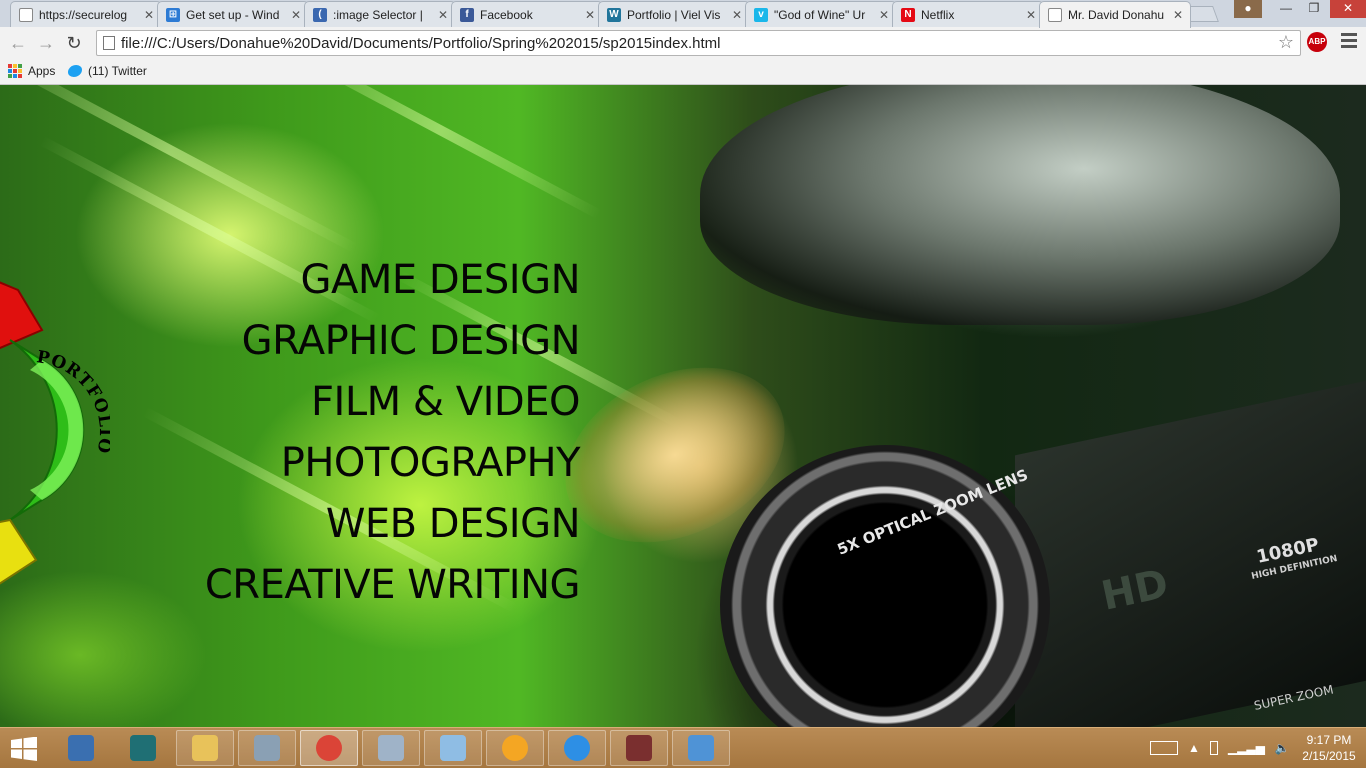 The height and width of the screenshot is (768, 1366). I want to click on forward-button: →, so click(46, 43).